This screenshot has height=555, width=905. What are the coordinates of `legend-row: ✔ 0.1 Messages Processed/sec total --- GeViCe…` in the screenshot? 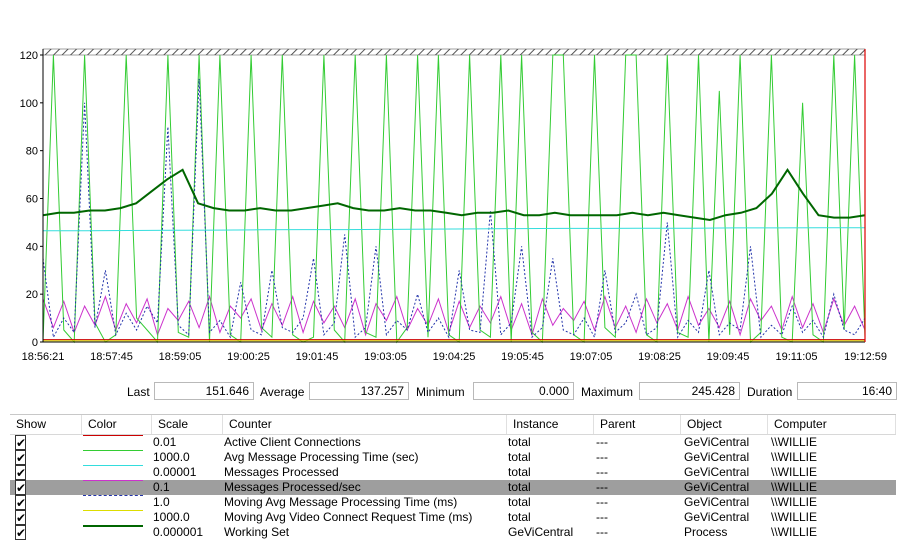 It's located at (453, 487).